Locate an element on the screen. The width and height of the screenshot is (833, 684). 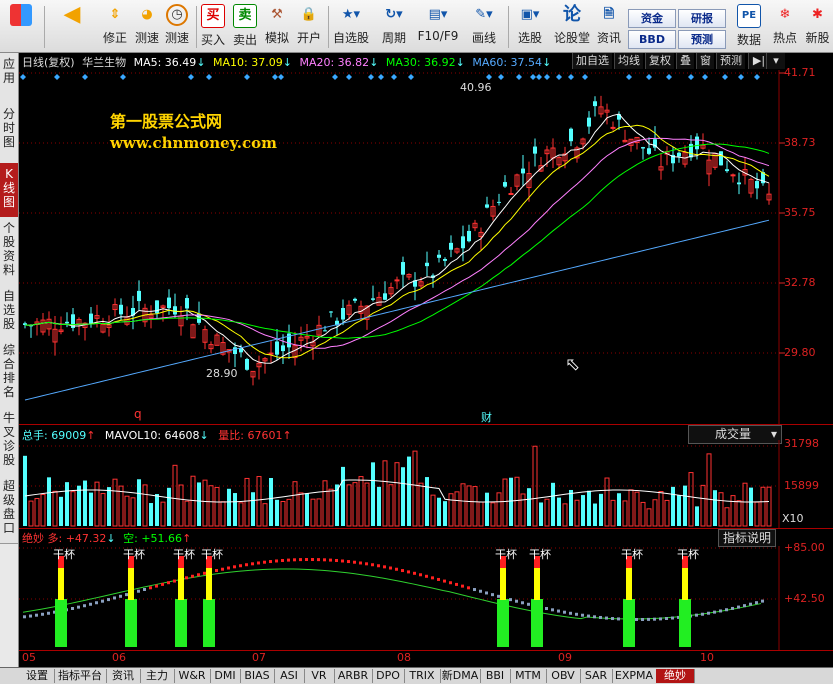
indicator-tab: BBI is located at coordinates (495, 676).